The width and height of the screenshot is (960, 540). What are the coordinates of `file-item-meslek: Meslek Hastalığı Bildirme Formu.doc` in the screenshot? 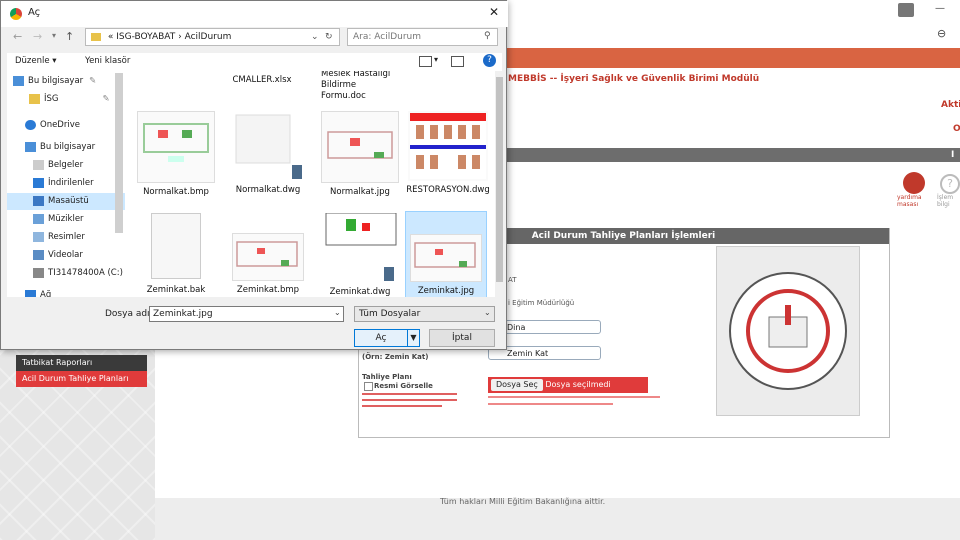 It's located at (351, 86).